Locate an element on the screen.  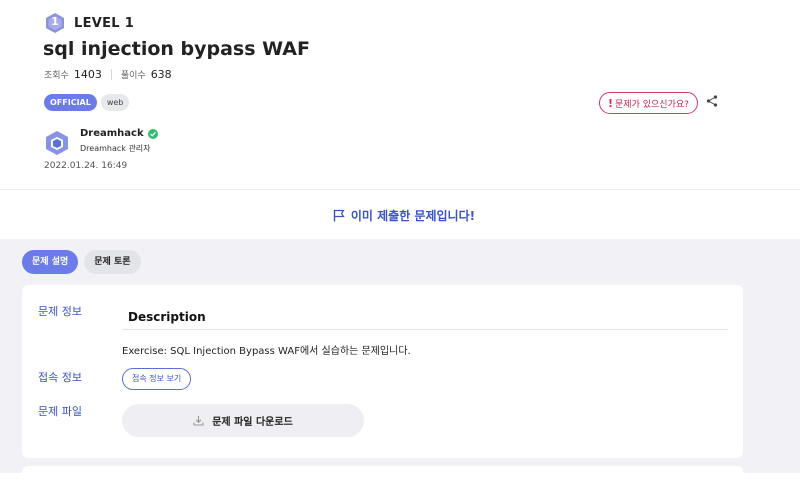
download-icon is located at coordinates (198, 421).